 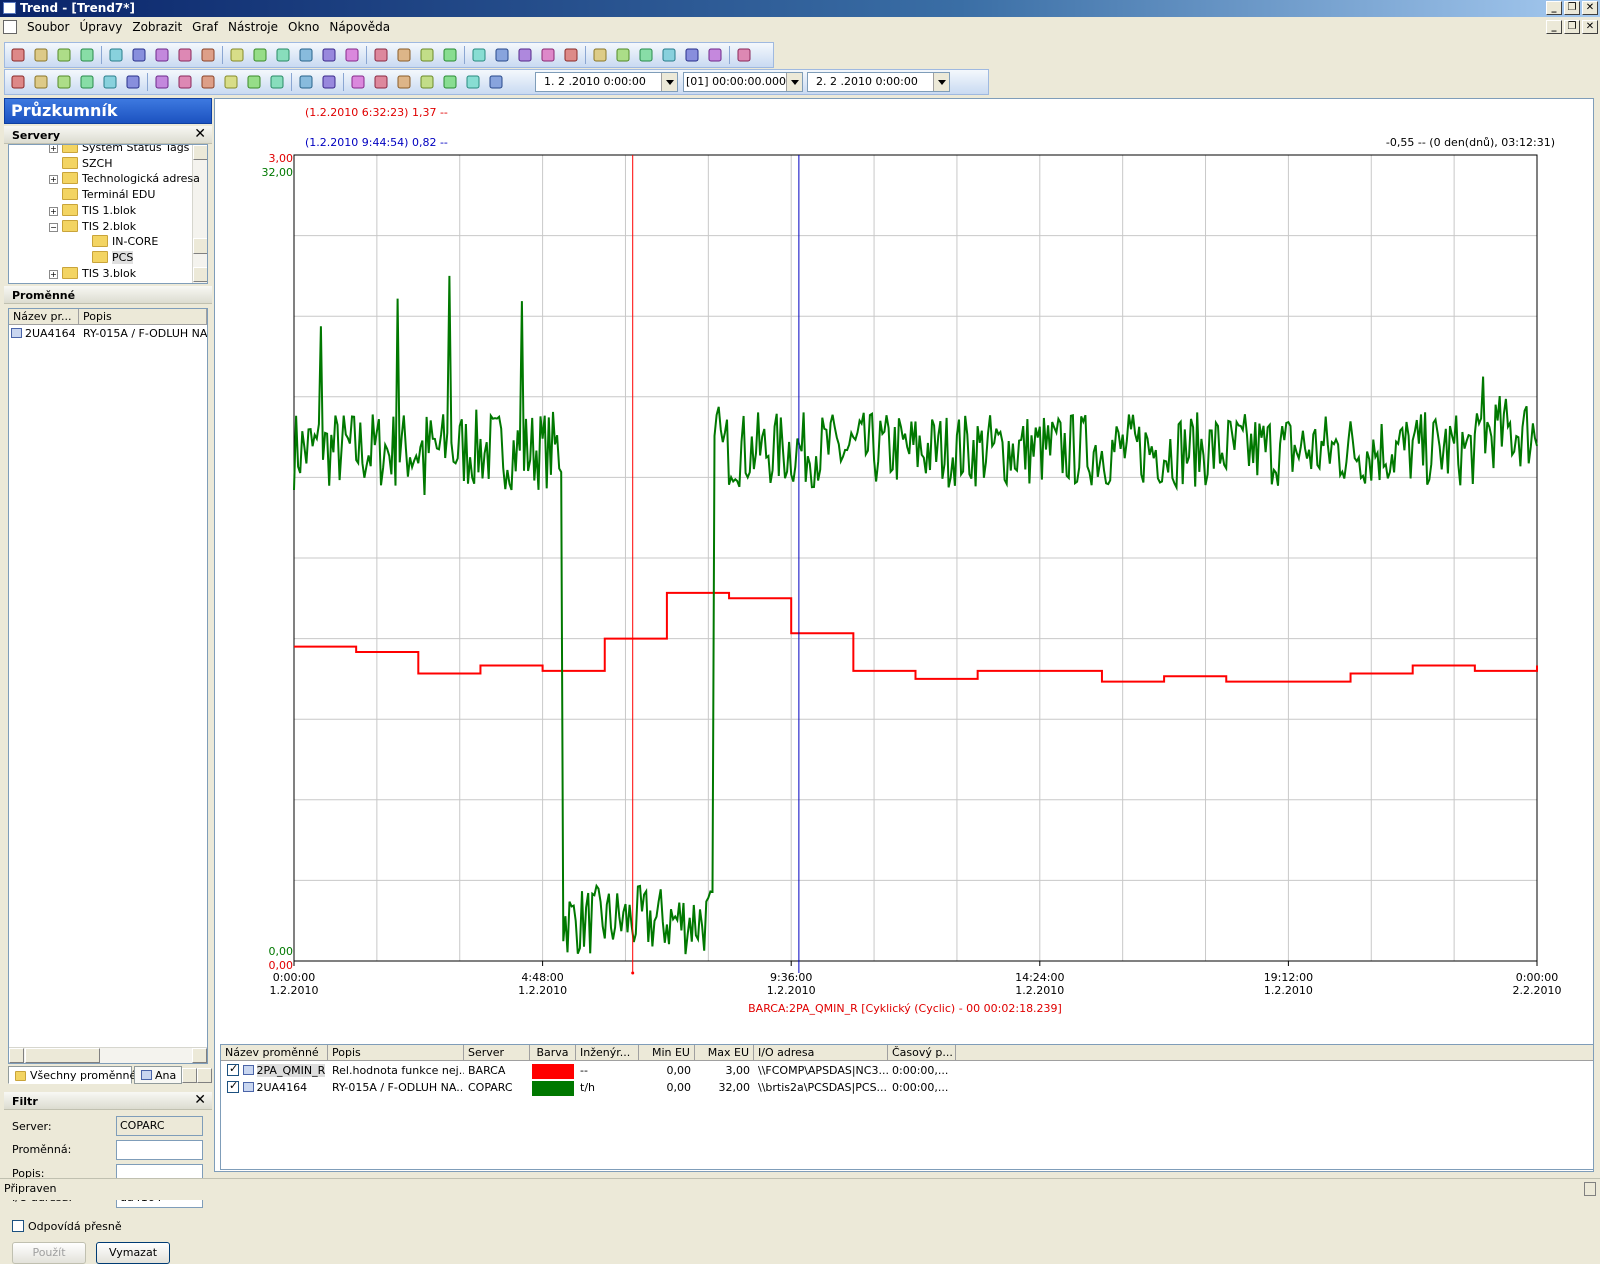 I want to click on tab-all-variables: Všechny proměnné, so click(x=72, y=1075).